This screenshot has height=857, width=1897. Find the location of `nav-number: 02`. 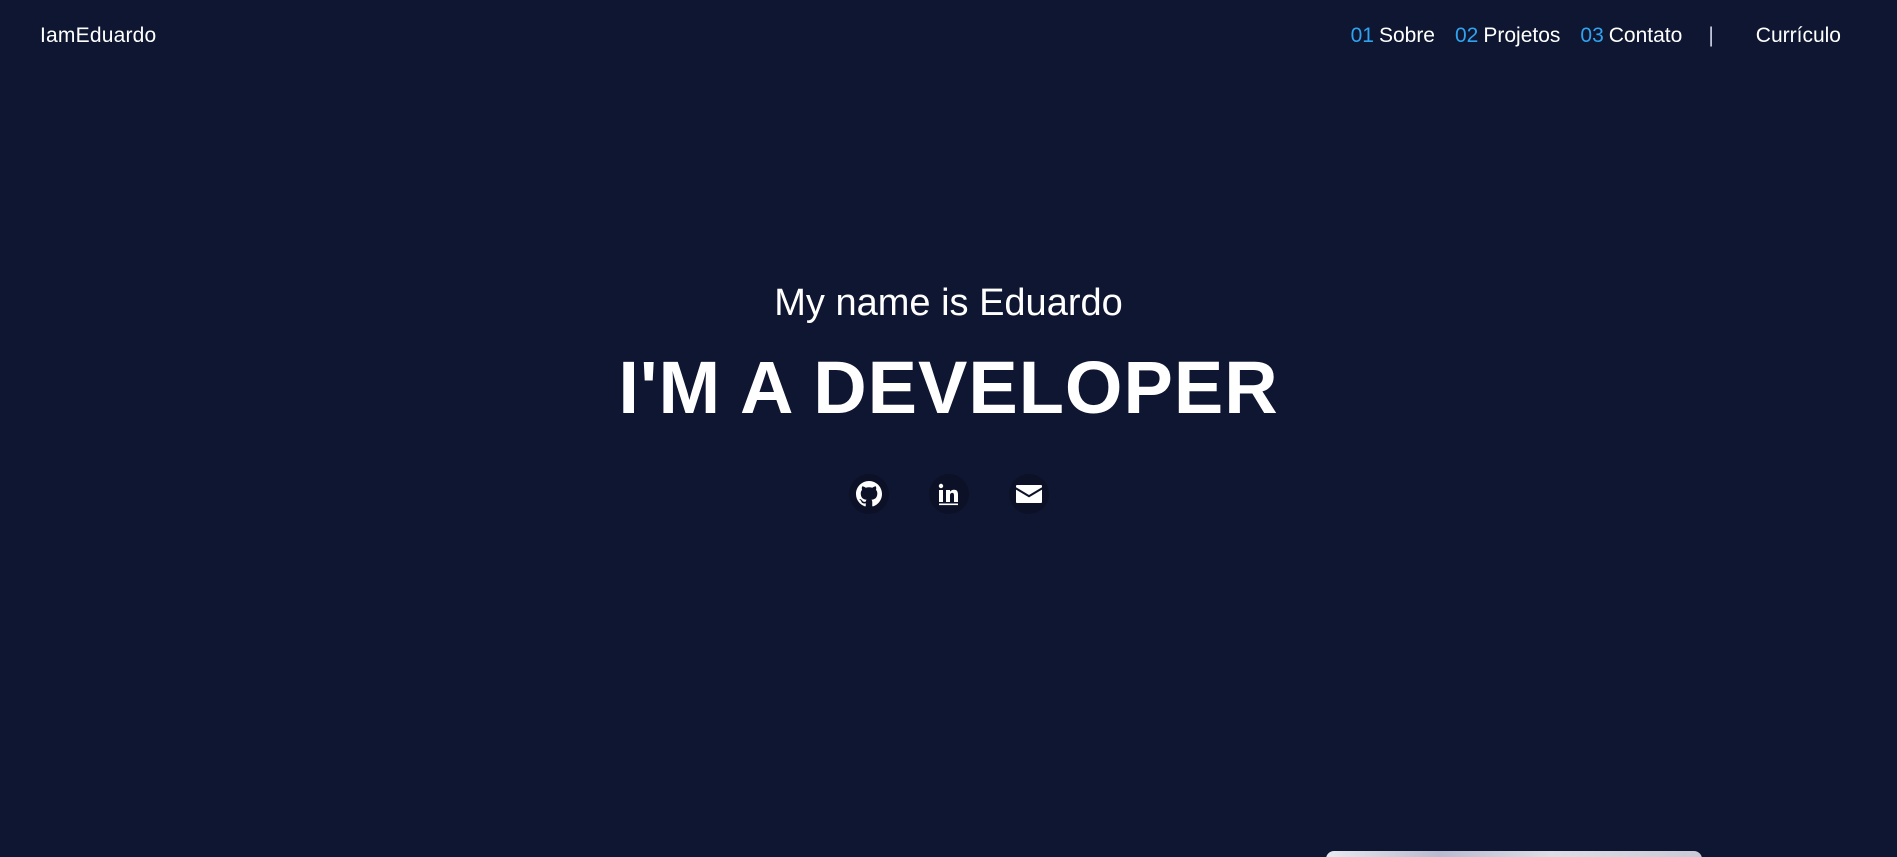

nav-number: 02 is located at coordinates (1467, 35).